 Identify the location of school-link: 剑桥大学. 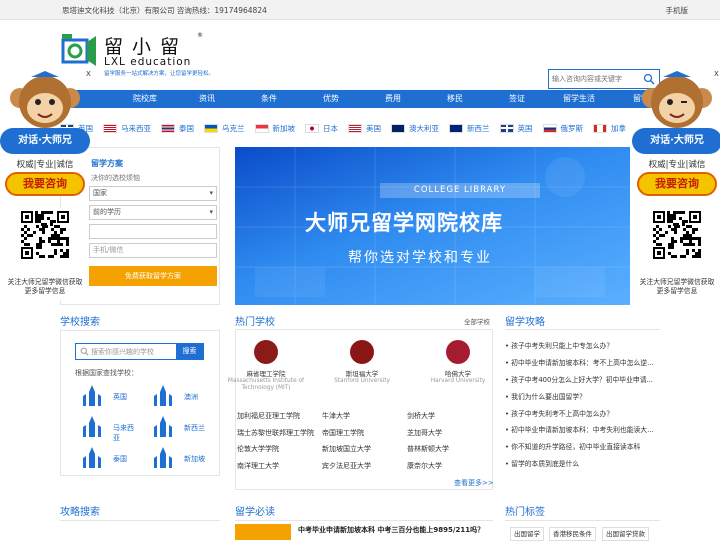
(449, 419).